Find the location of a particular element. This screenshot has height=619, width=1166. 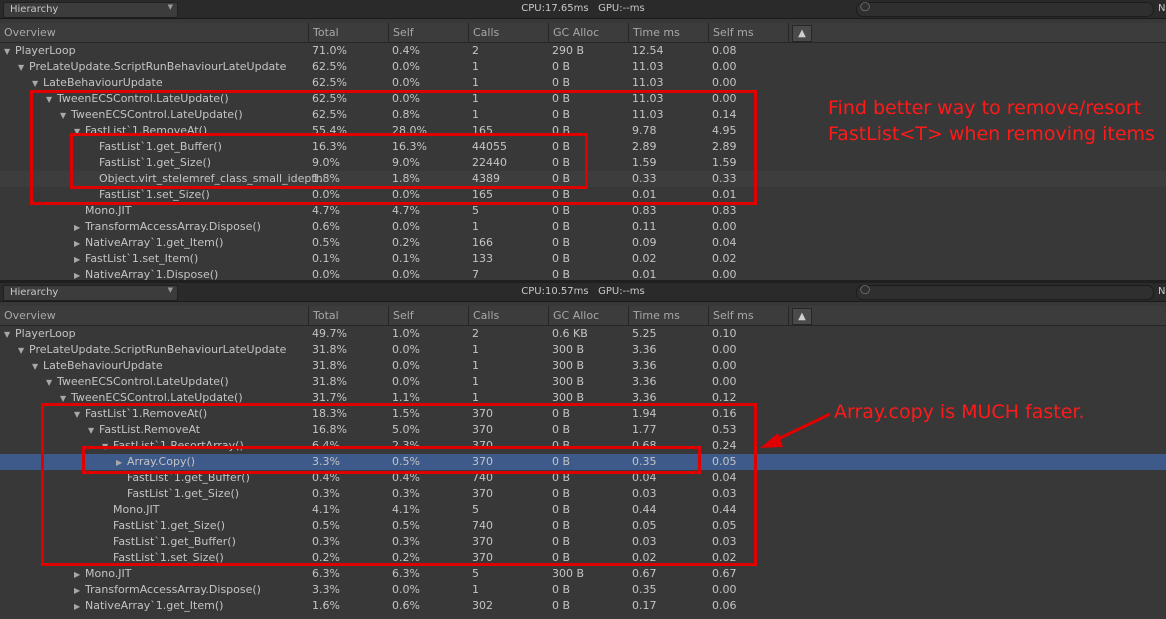

arrow-shaft is located at coordinates (802, 427).